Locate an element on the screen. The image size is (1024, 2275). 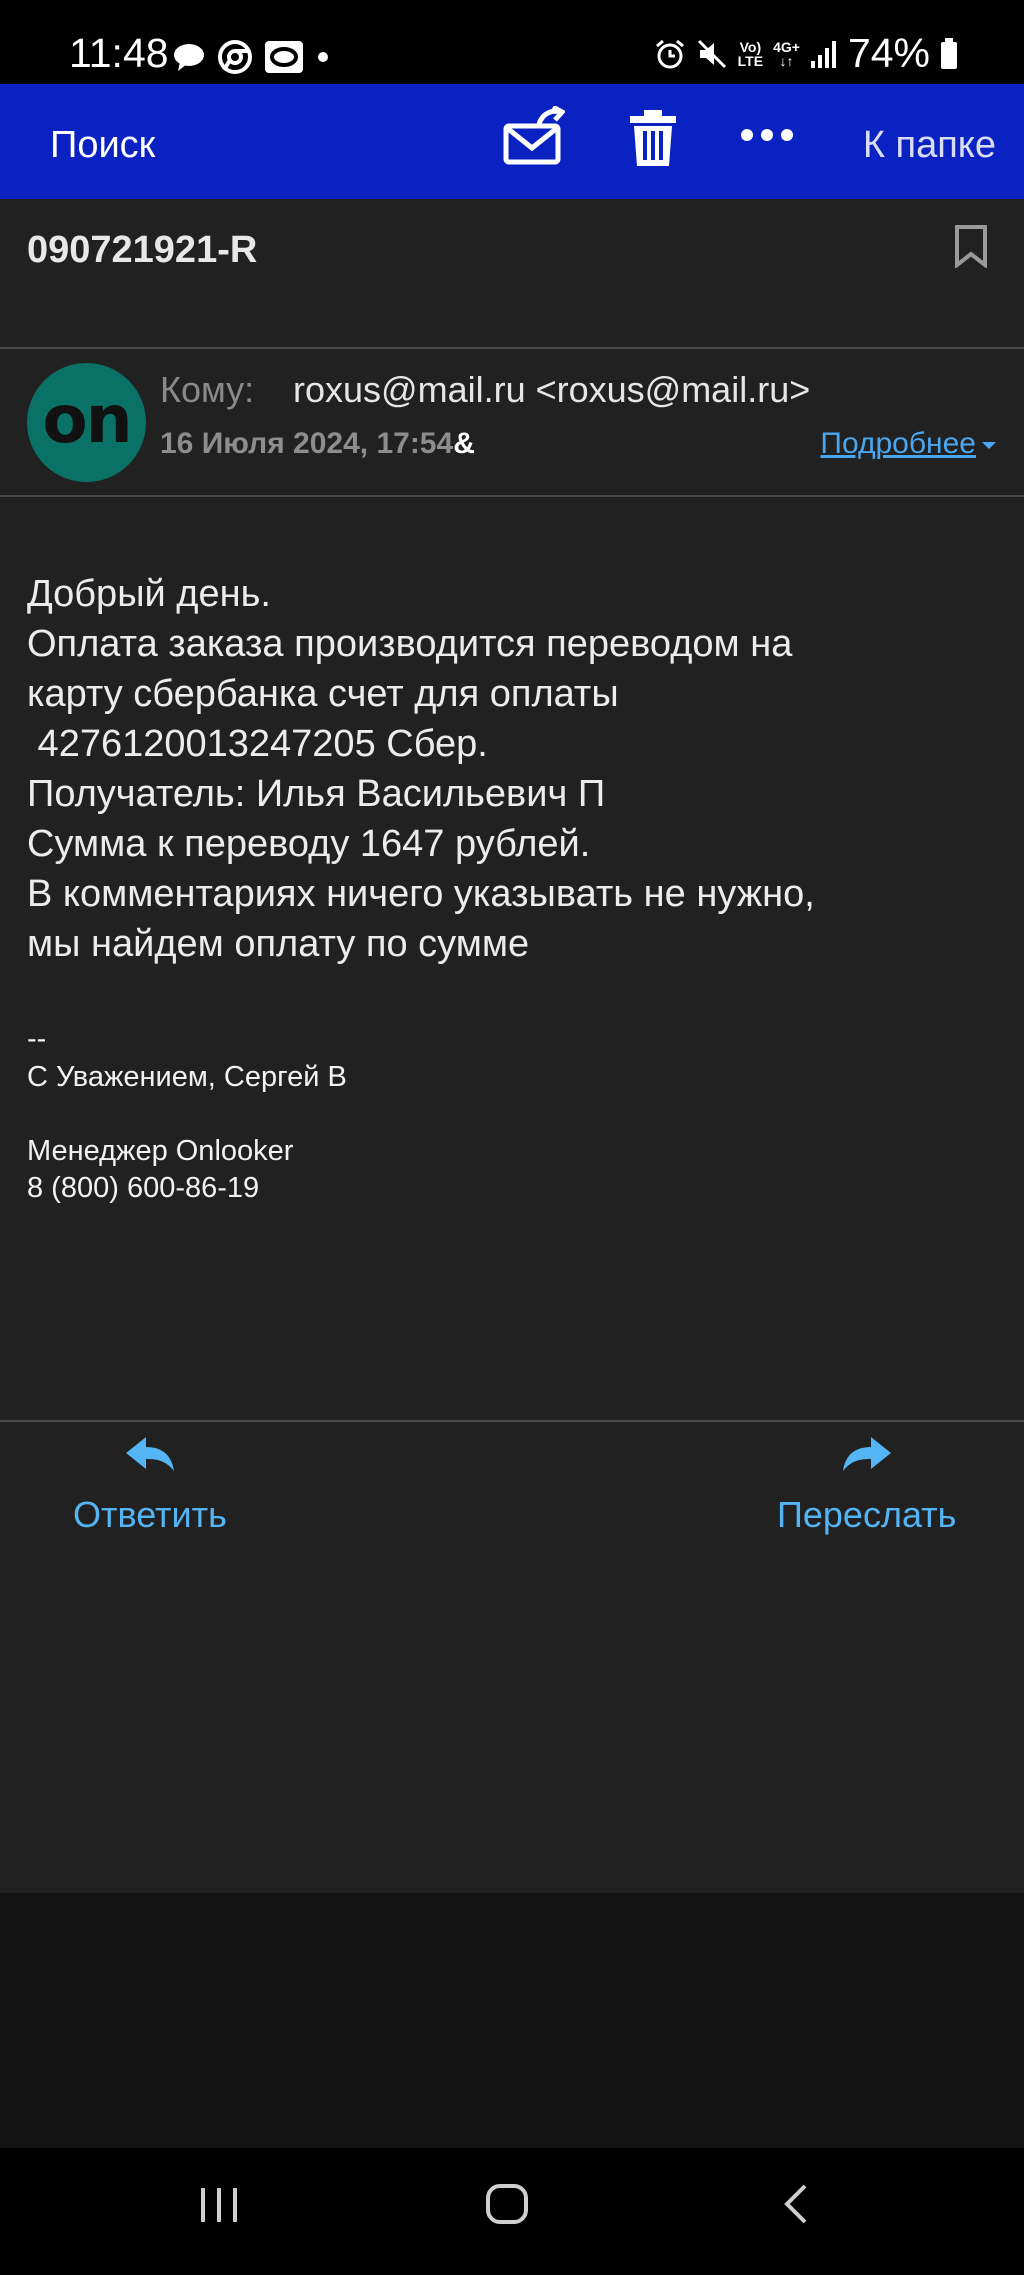
body-line: мы найдем оплату по сумме is located at coordinates (278, 944).